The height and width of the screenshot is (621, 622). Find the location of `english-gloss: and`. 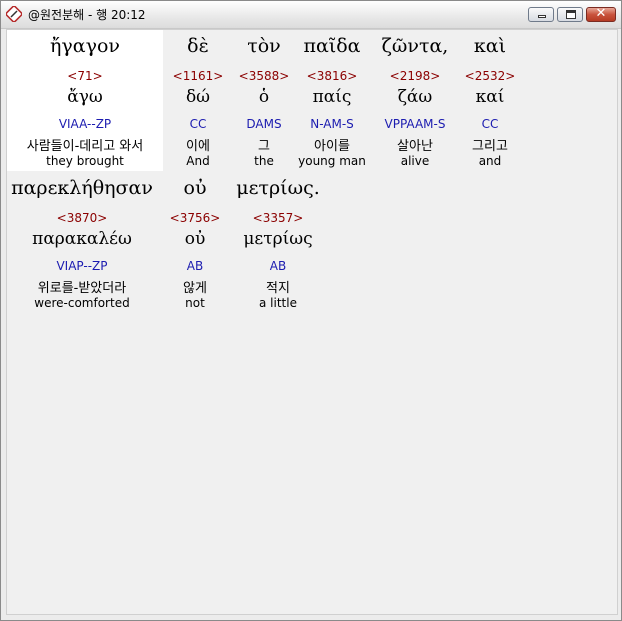

english-gloss: and is located at coordinates (490, 161).